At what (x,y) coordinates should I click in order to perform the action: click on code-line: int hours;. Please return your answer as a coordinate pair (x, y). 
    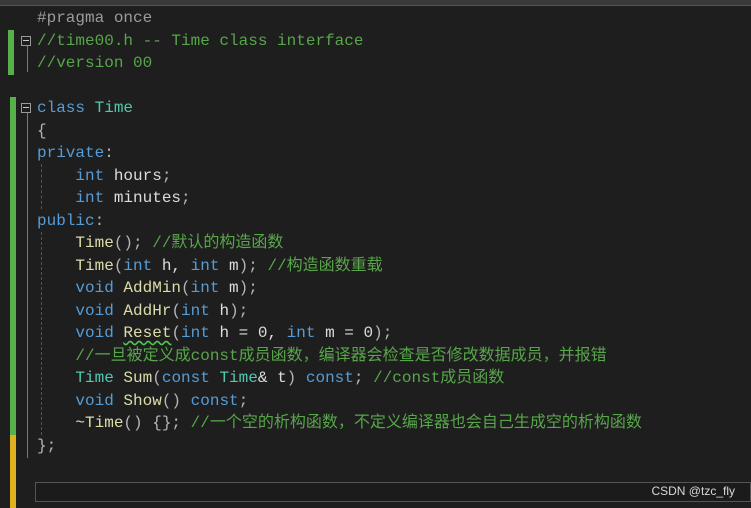
    Looking at the image, I should click on (339, 176).